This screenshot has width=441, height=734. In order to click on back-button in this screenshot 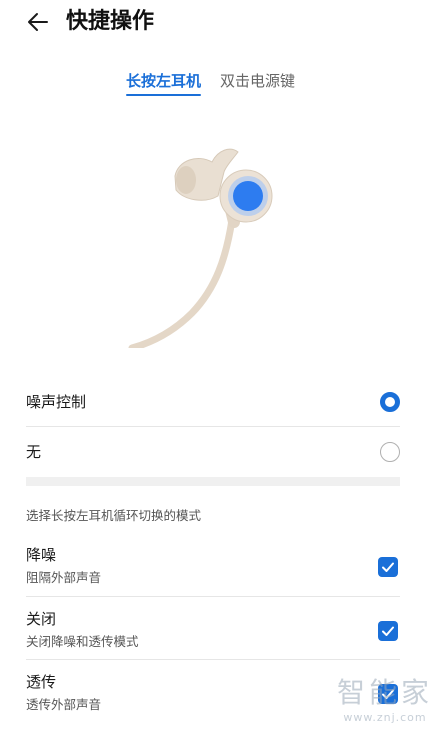, I will do `click(38, 22)`.